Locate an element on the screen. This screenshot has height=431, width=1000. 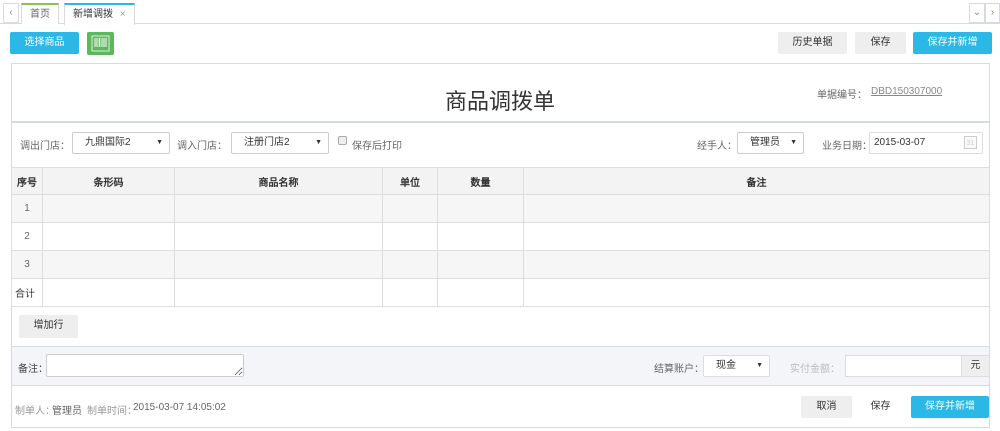
in-store-select: 注册门店2 is located at coordinates (280, 143).